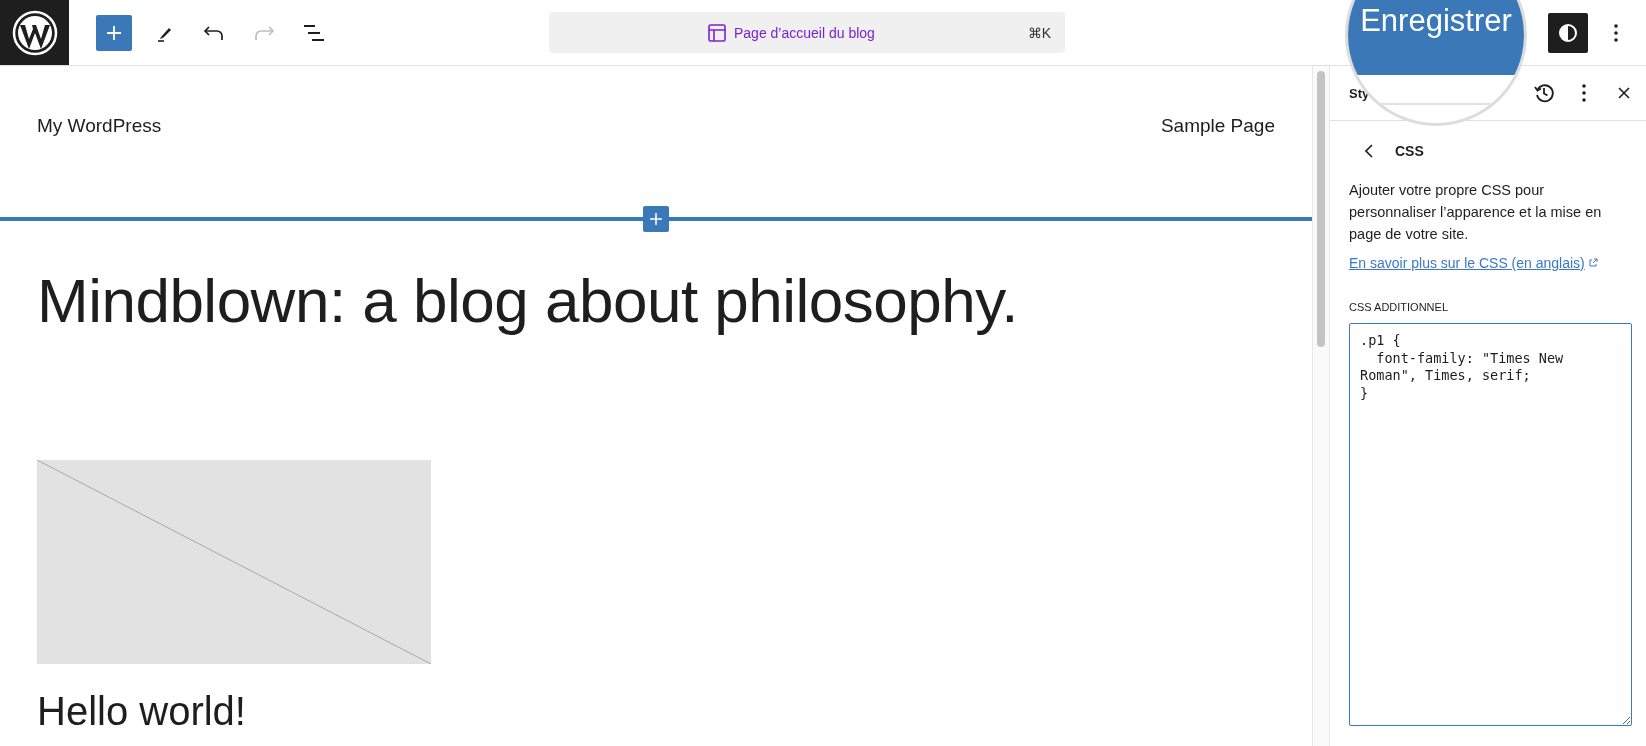  What do you see at coordinates (1624, 93) in the screenshot?
I see `close-icon` at bounding box center [1624, 93].